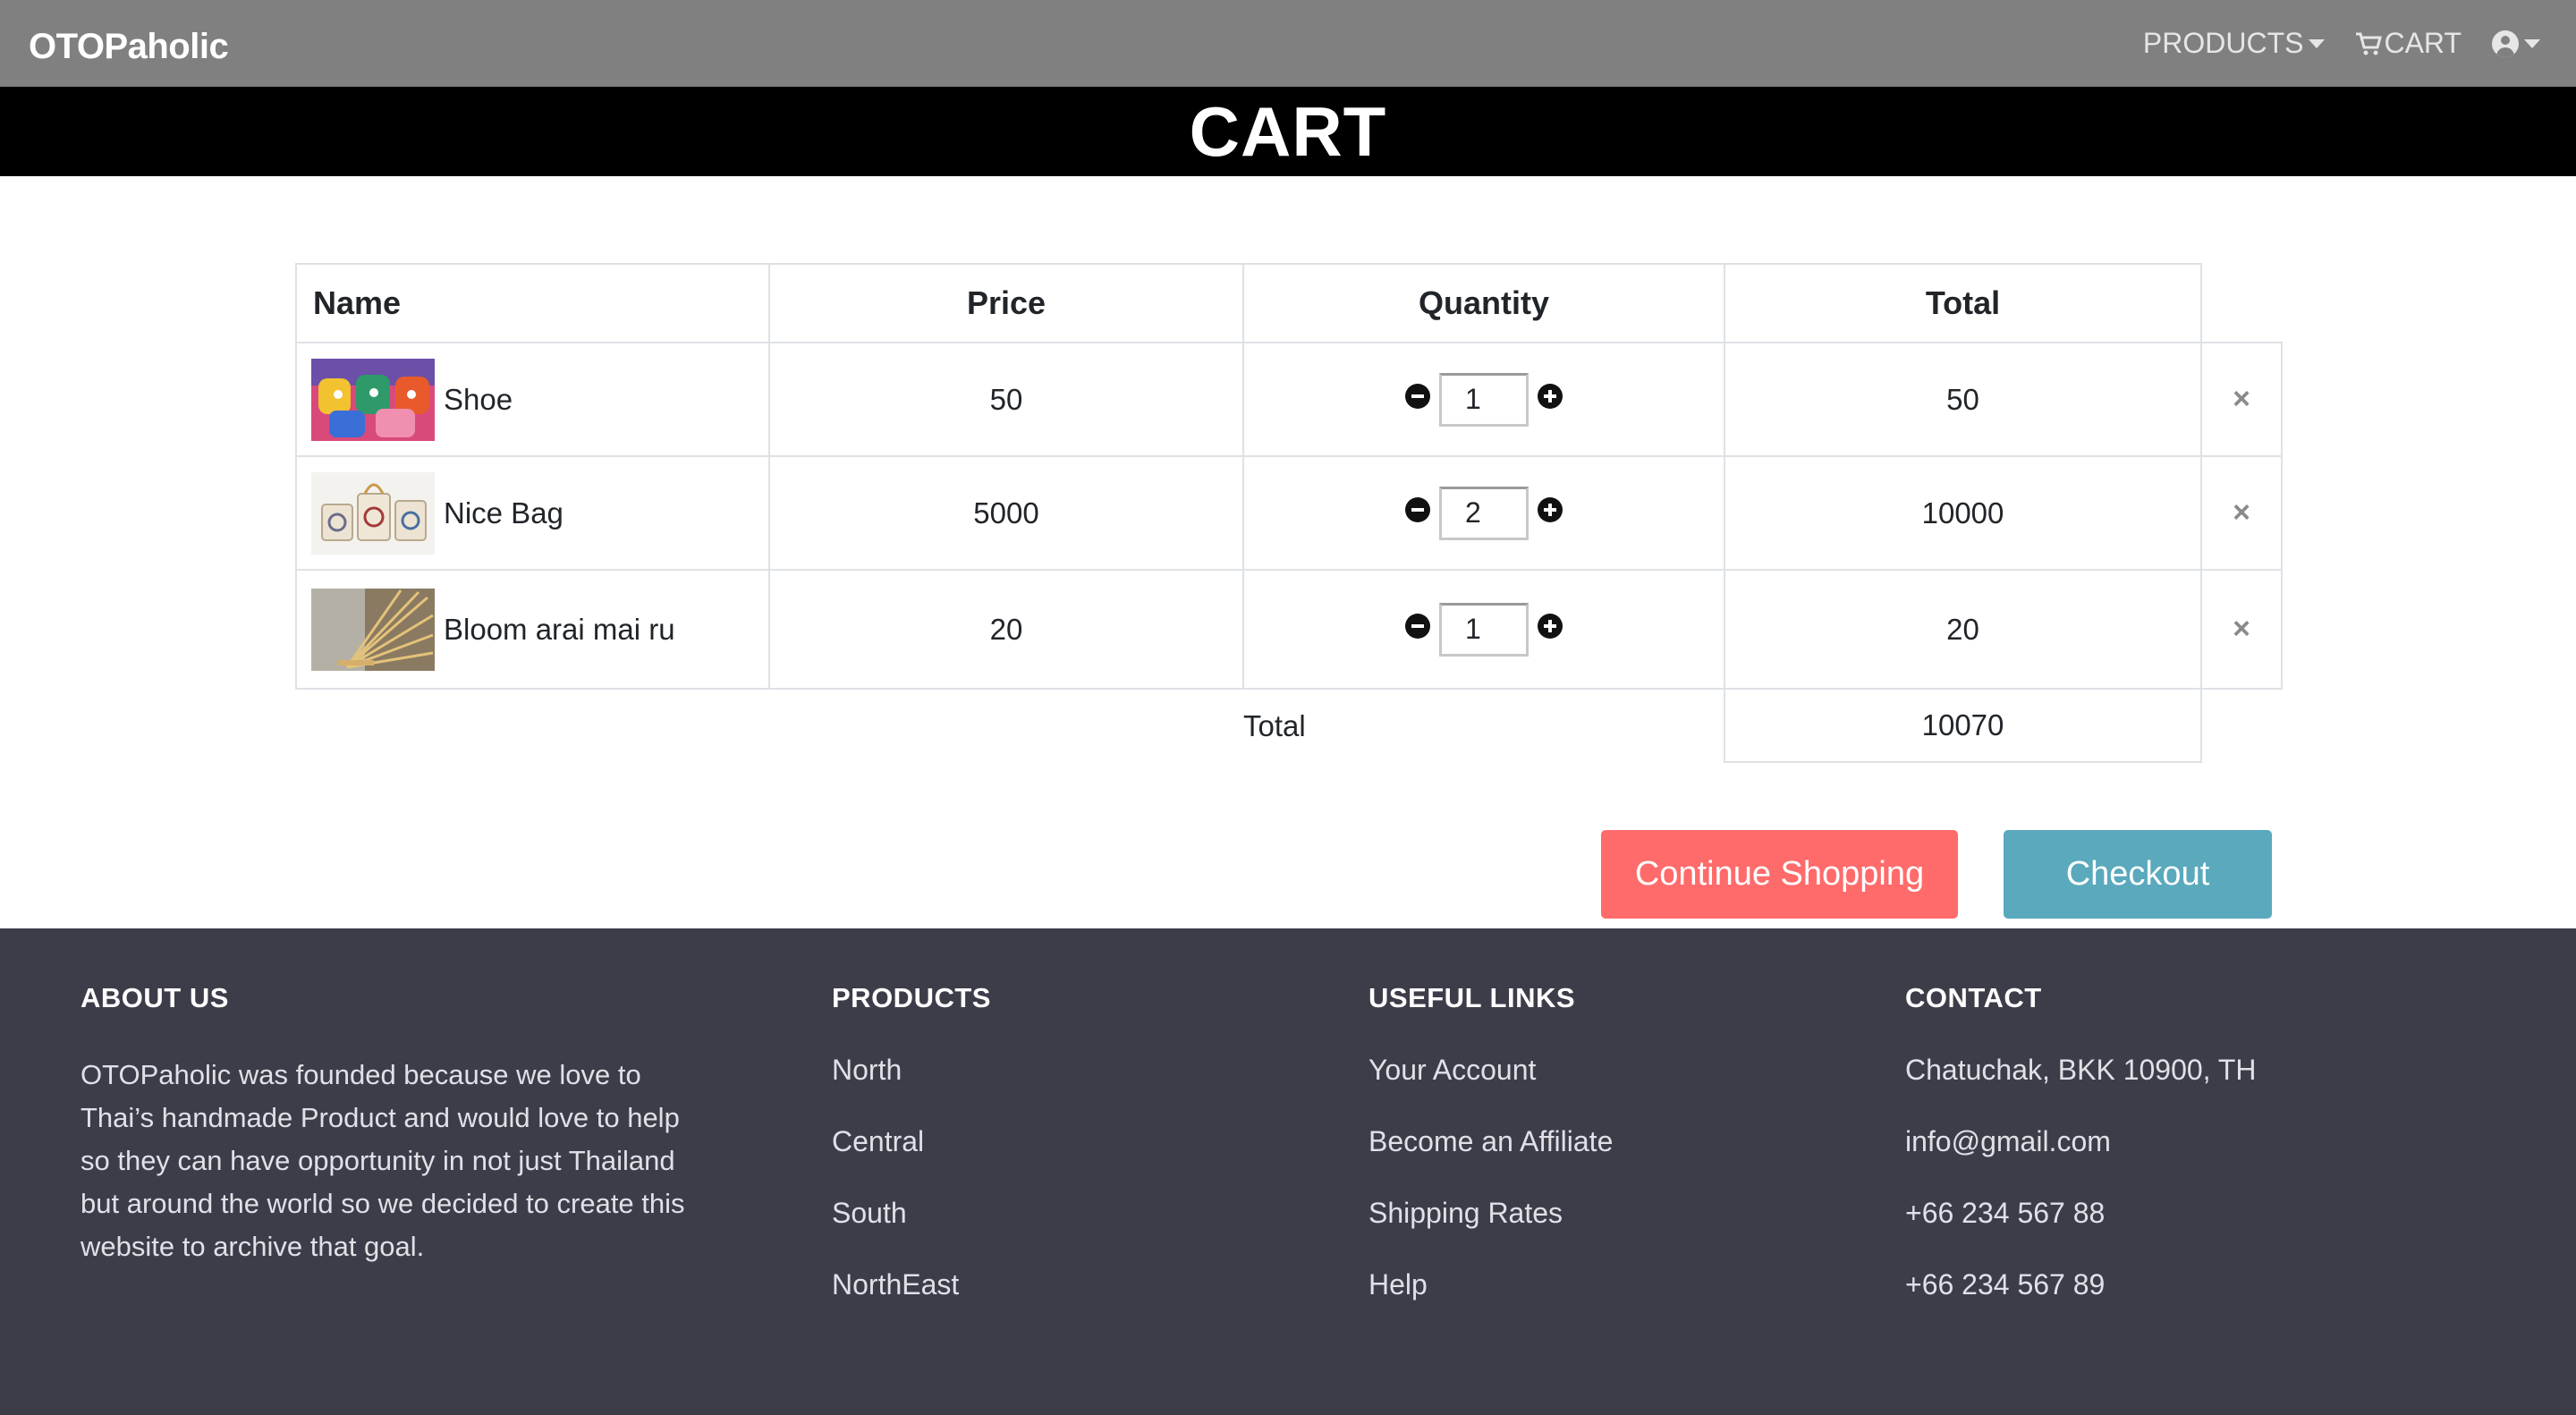 The image size is (2576, 1415). What do you see at coordinates (532, 399) in the screenshot?
I see `item-name-cell: Shoe` at bounding box center [532, 399].